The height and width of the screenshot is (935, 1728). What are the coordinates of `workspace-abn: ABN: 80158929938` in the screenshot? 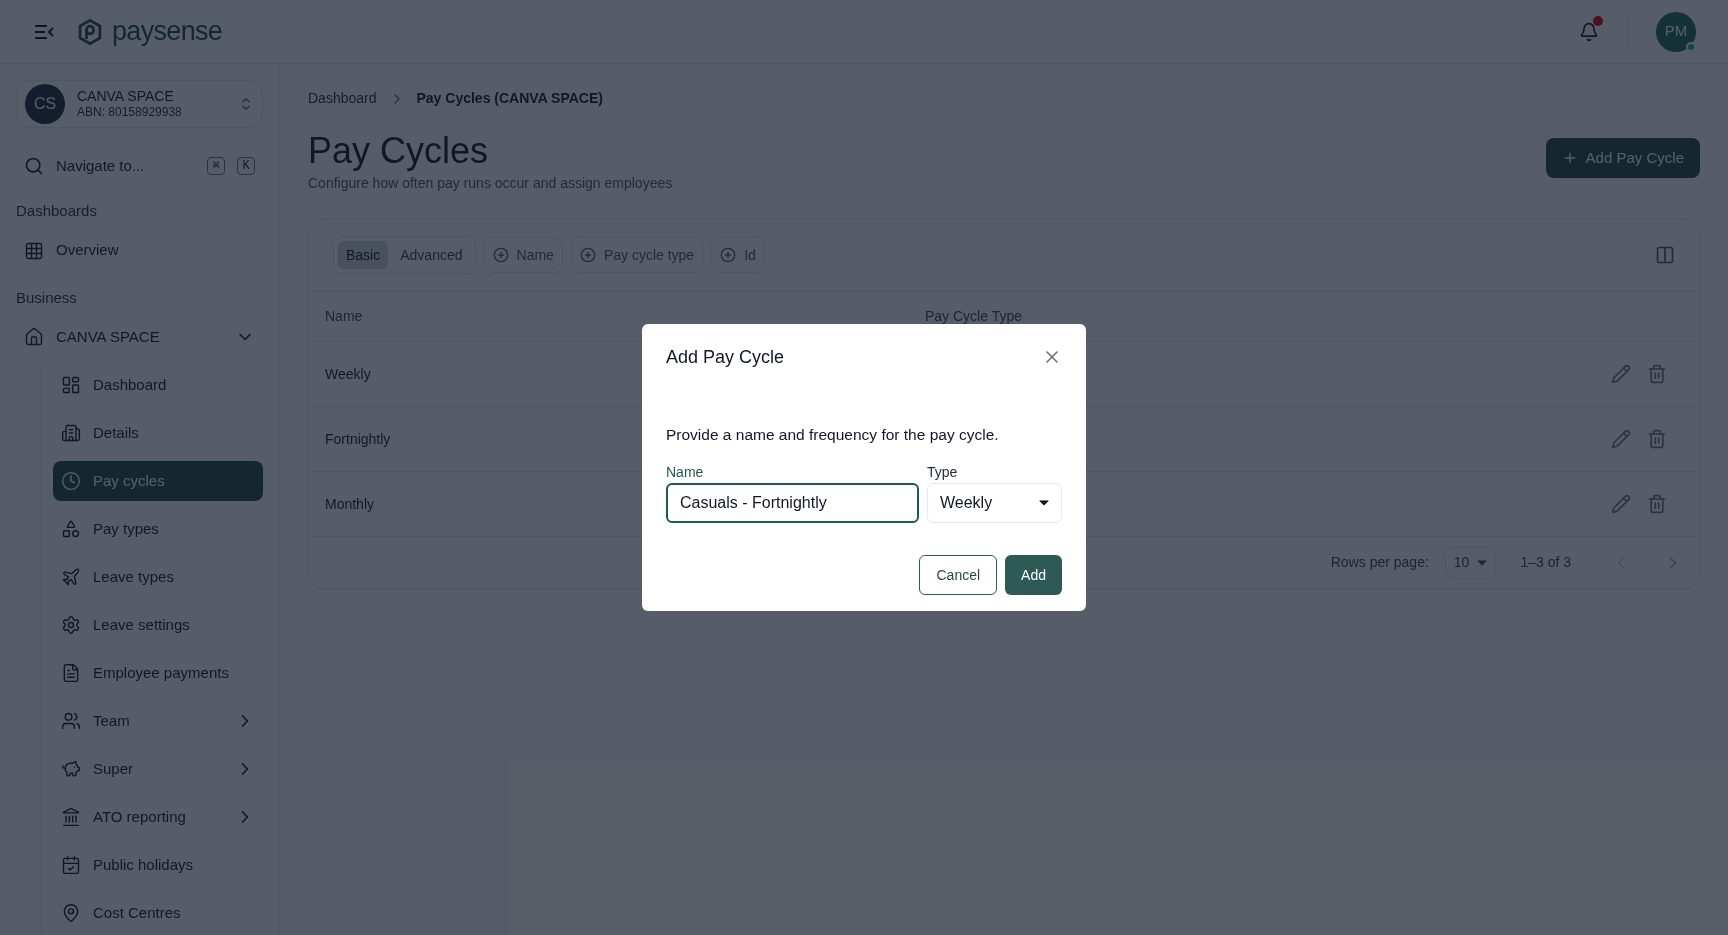 It's located at (130, 113).